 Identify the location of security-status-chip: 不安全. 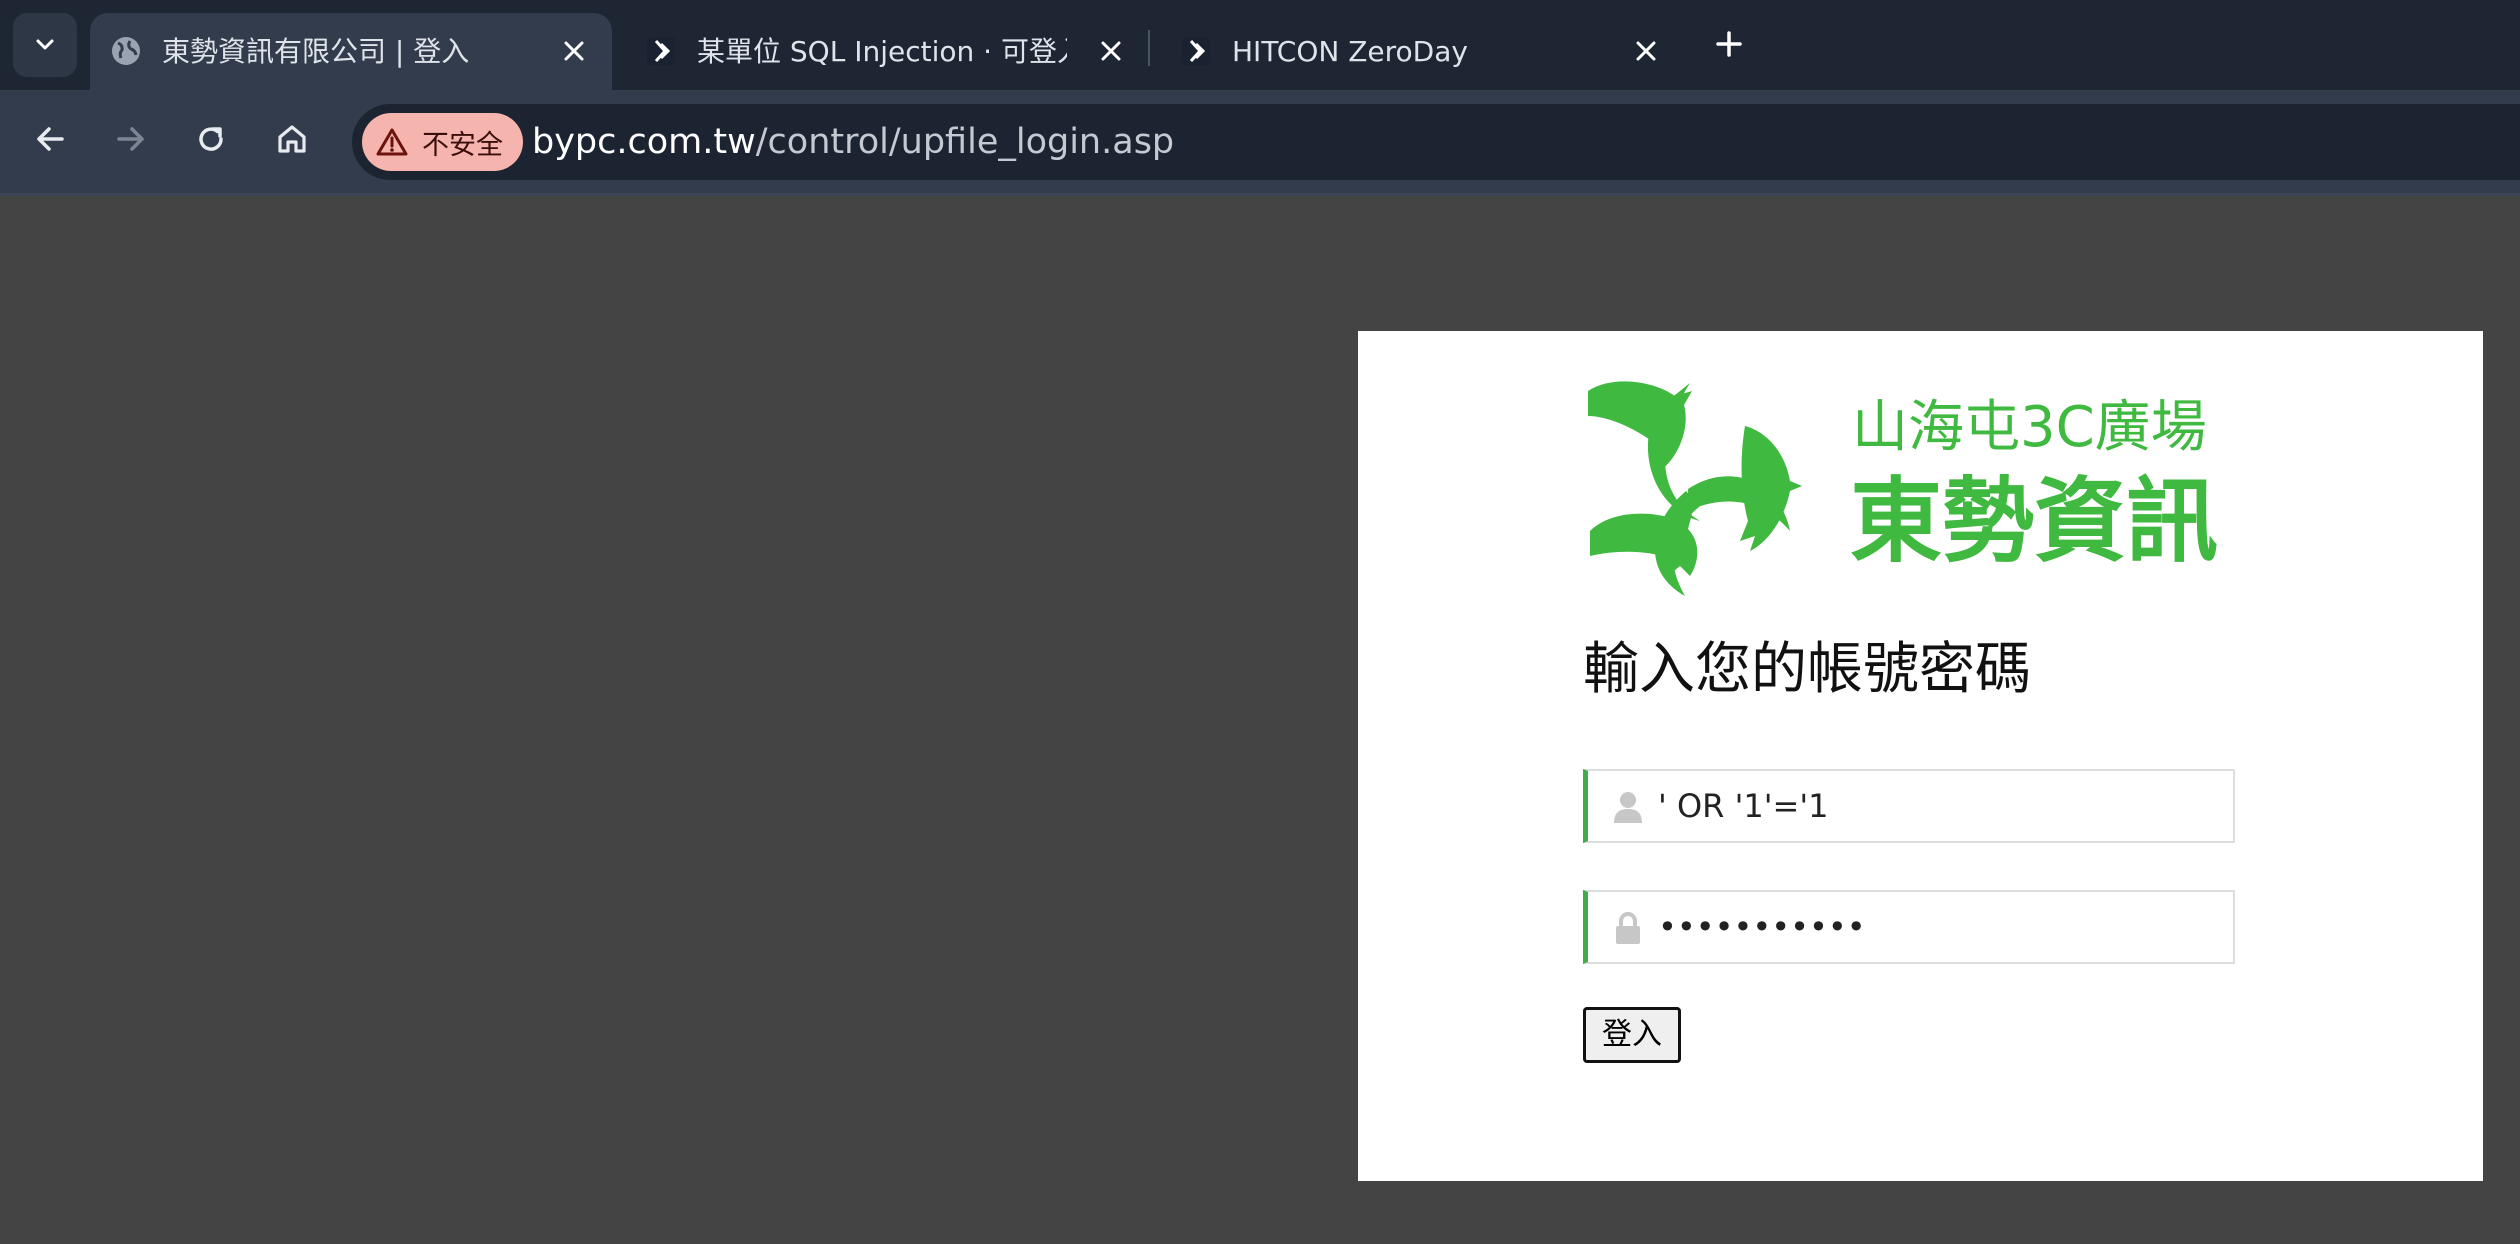
(442, 142).